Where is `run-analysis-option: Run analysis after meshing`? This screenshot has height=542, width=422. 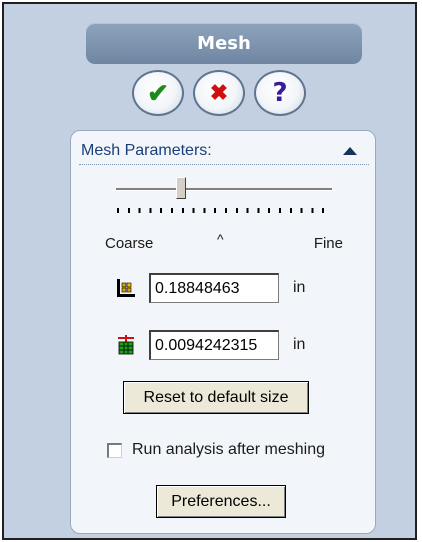
run-analysis-option: Run analysis after meshing is located at coordinates (216, 450).